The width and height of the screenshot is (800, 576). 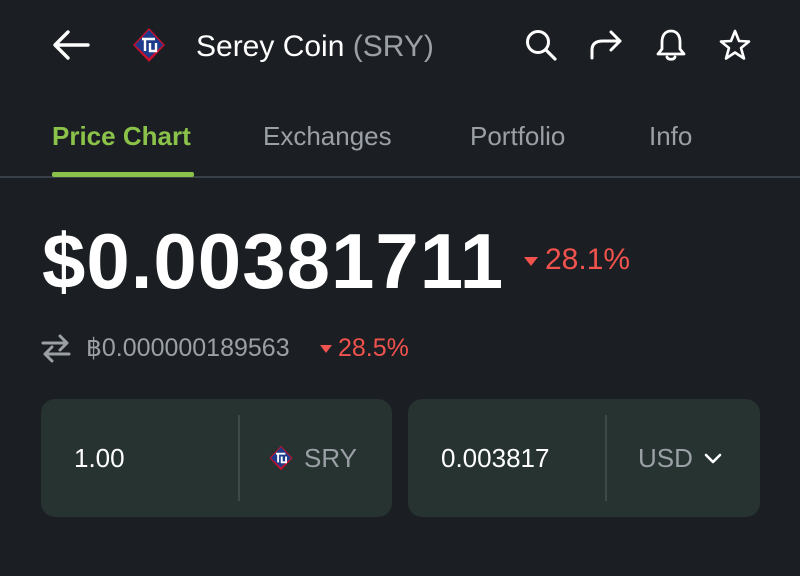 What do you see at coordinates (588, 259) in the screenshot?
I see `usd-change-value: 28.1%` at bounding box center [588, 259].